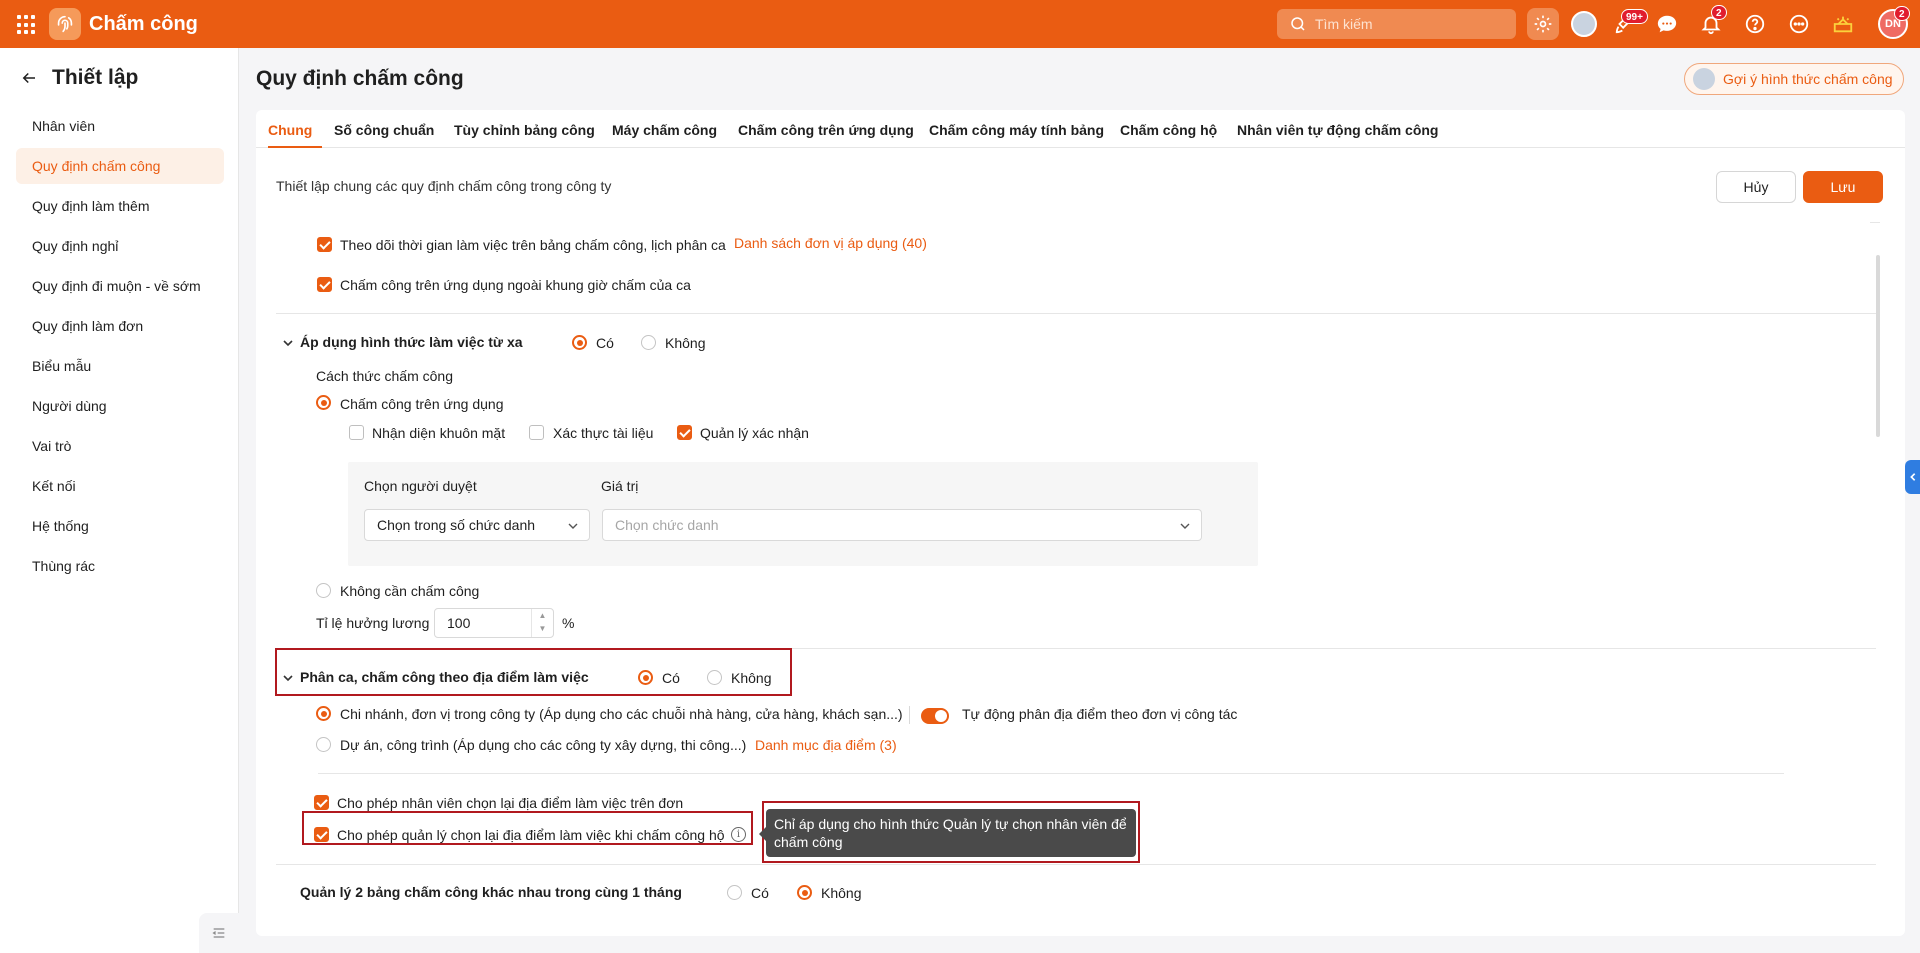  Describe the element at coordinates (714, 677) in the screenshot. I see `location-no-radio` at that location.